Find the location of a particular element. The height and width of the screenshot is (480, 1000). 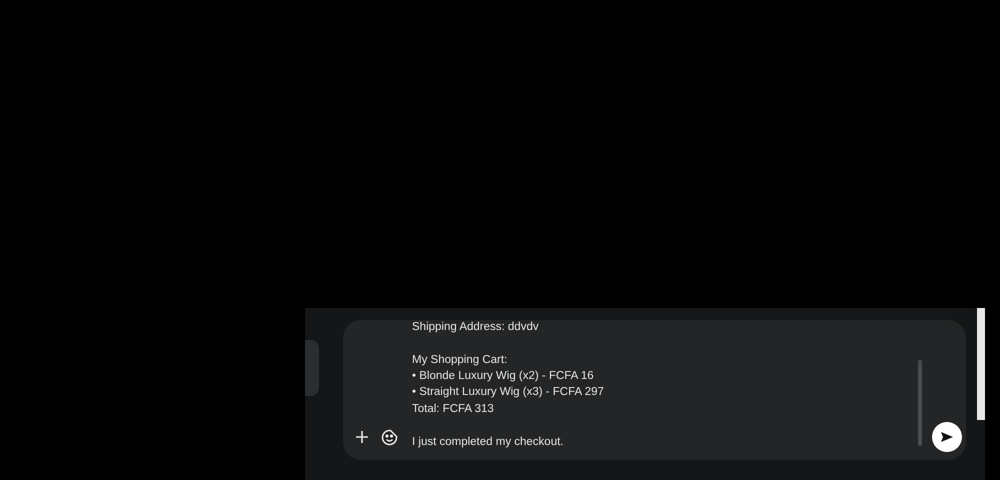

send-button is located at coordinates (947, 437).